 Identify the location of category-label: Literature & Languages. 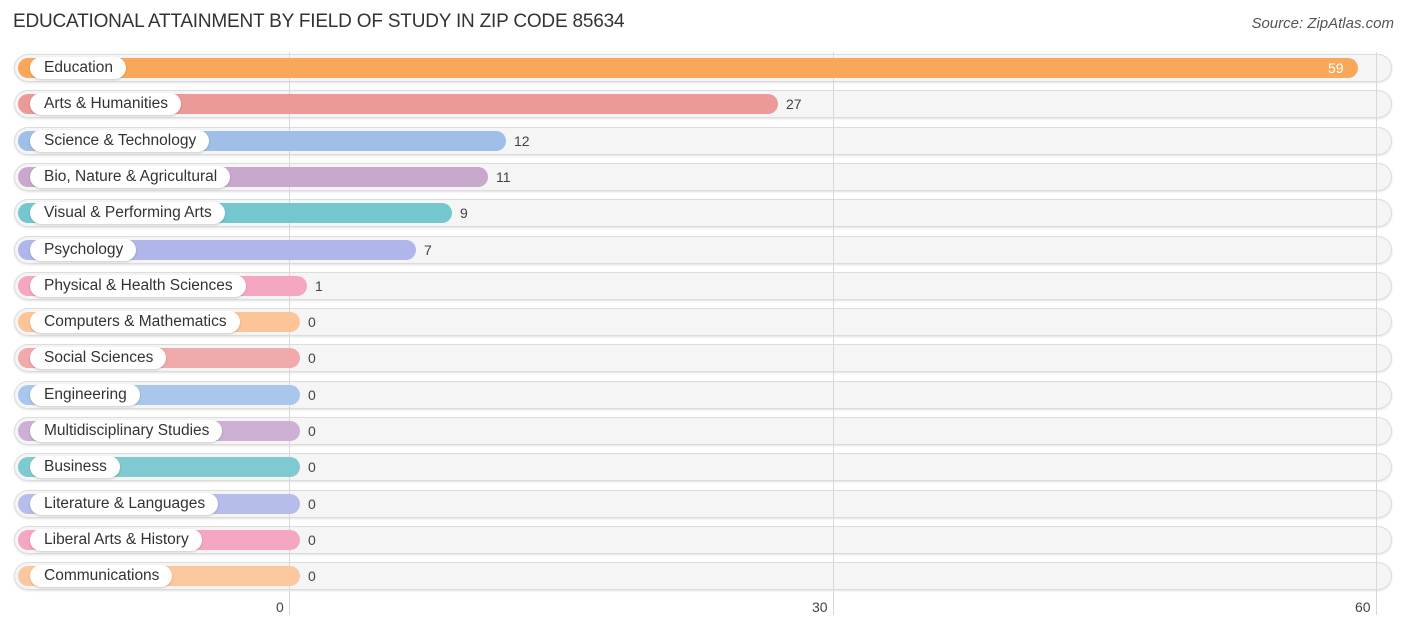
(124, 504).